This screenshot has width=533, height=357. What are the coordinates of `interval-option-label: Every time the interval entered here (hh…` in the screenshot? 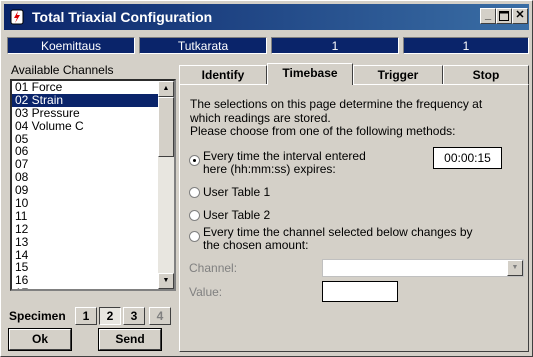 It's located at (284, 162).